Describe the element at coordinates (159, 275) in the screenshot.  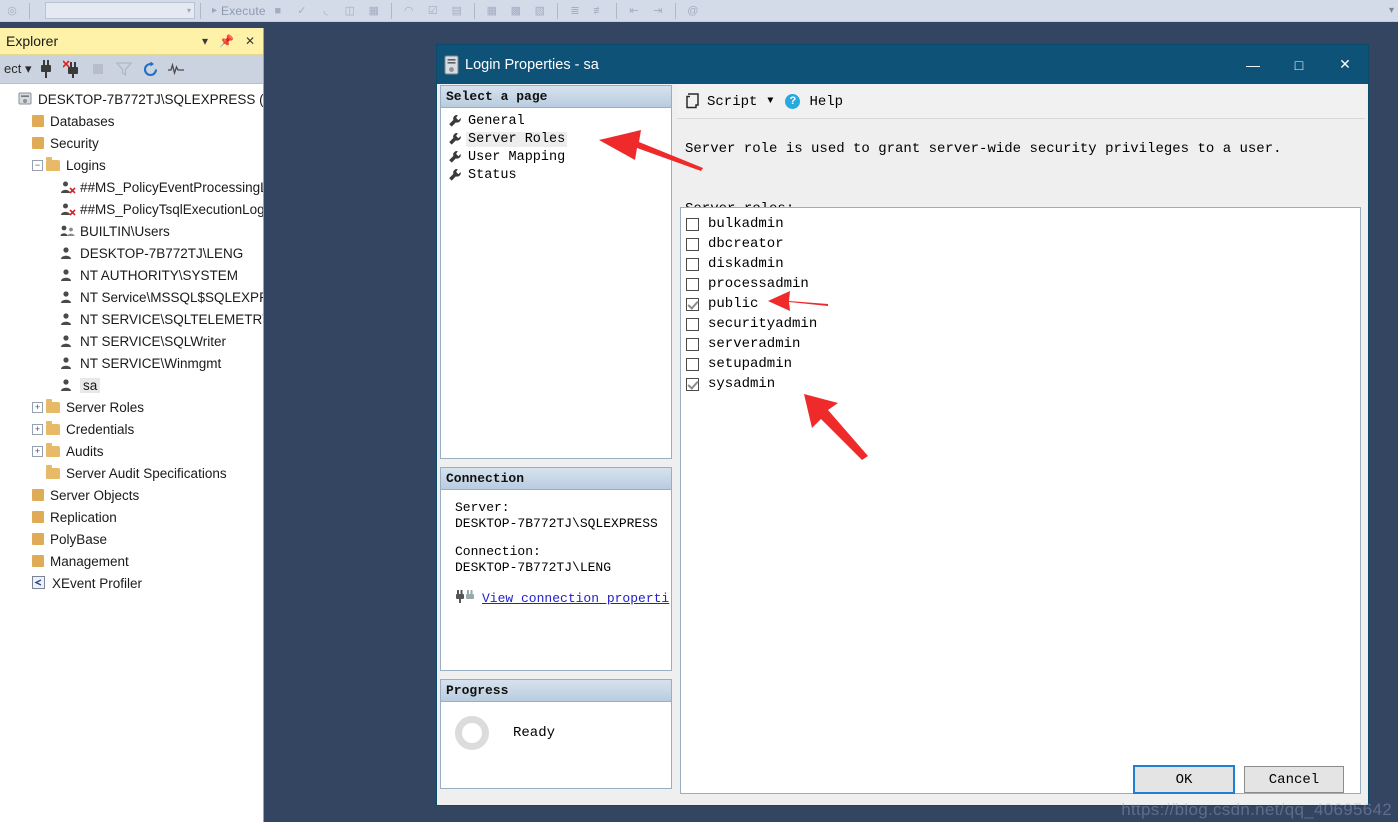
I see `tree-item-label: NT AUTHORITY\SYSTEM` at that location.